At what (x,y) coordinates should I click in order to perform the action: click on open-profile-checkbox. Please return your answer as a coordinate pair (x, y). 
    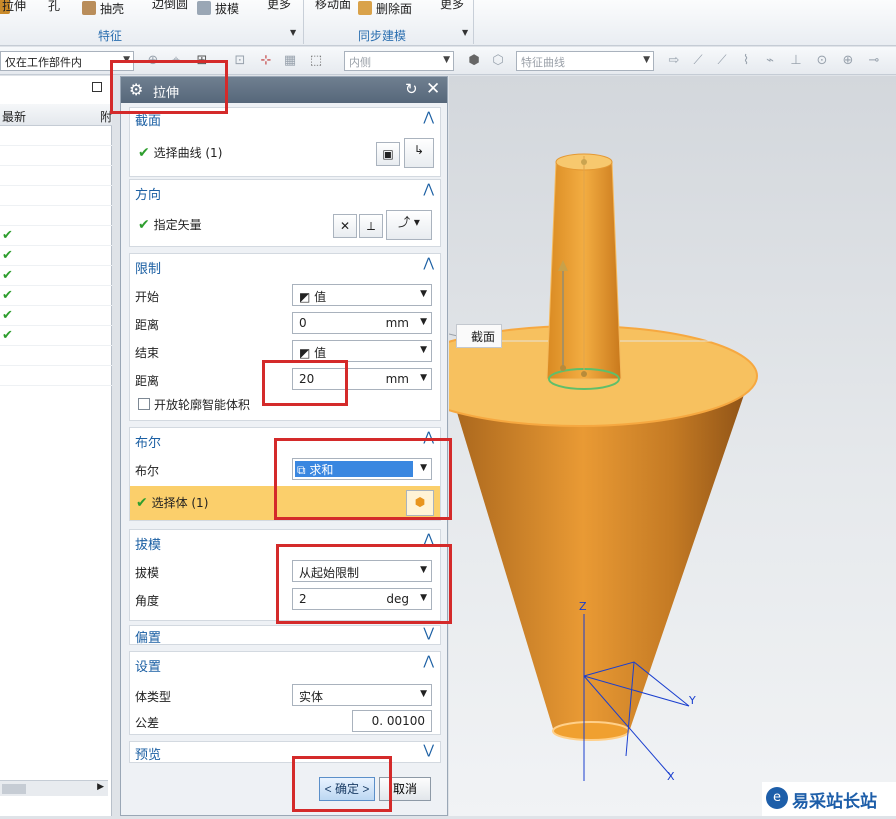
    Looking at the image, I should click on (144, 404).